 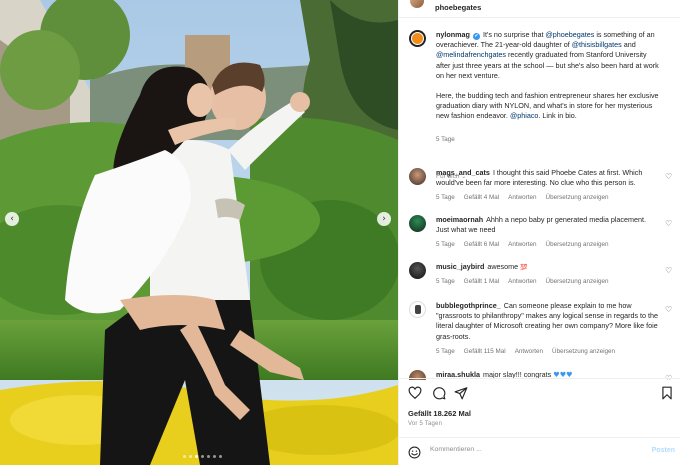 What do you see at coordinates (569, 34) in the screenshot?
I see `mention-link: @phoebegates` at bounding box center [569, 34].